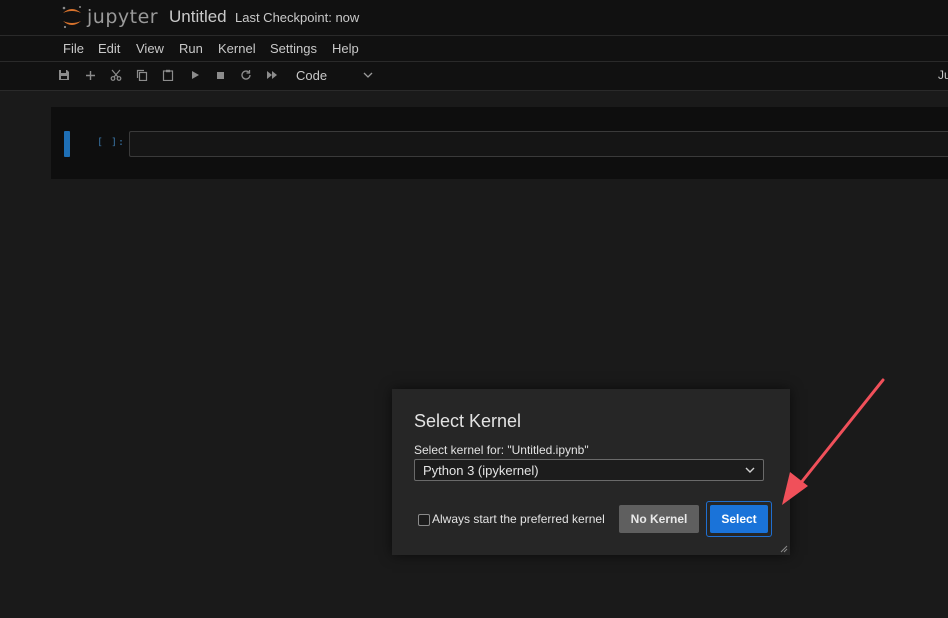 This screenshot has height=618, width=948. I want to click on checkpoint-status: Last Checkpoint: now, so click(297, 17).